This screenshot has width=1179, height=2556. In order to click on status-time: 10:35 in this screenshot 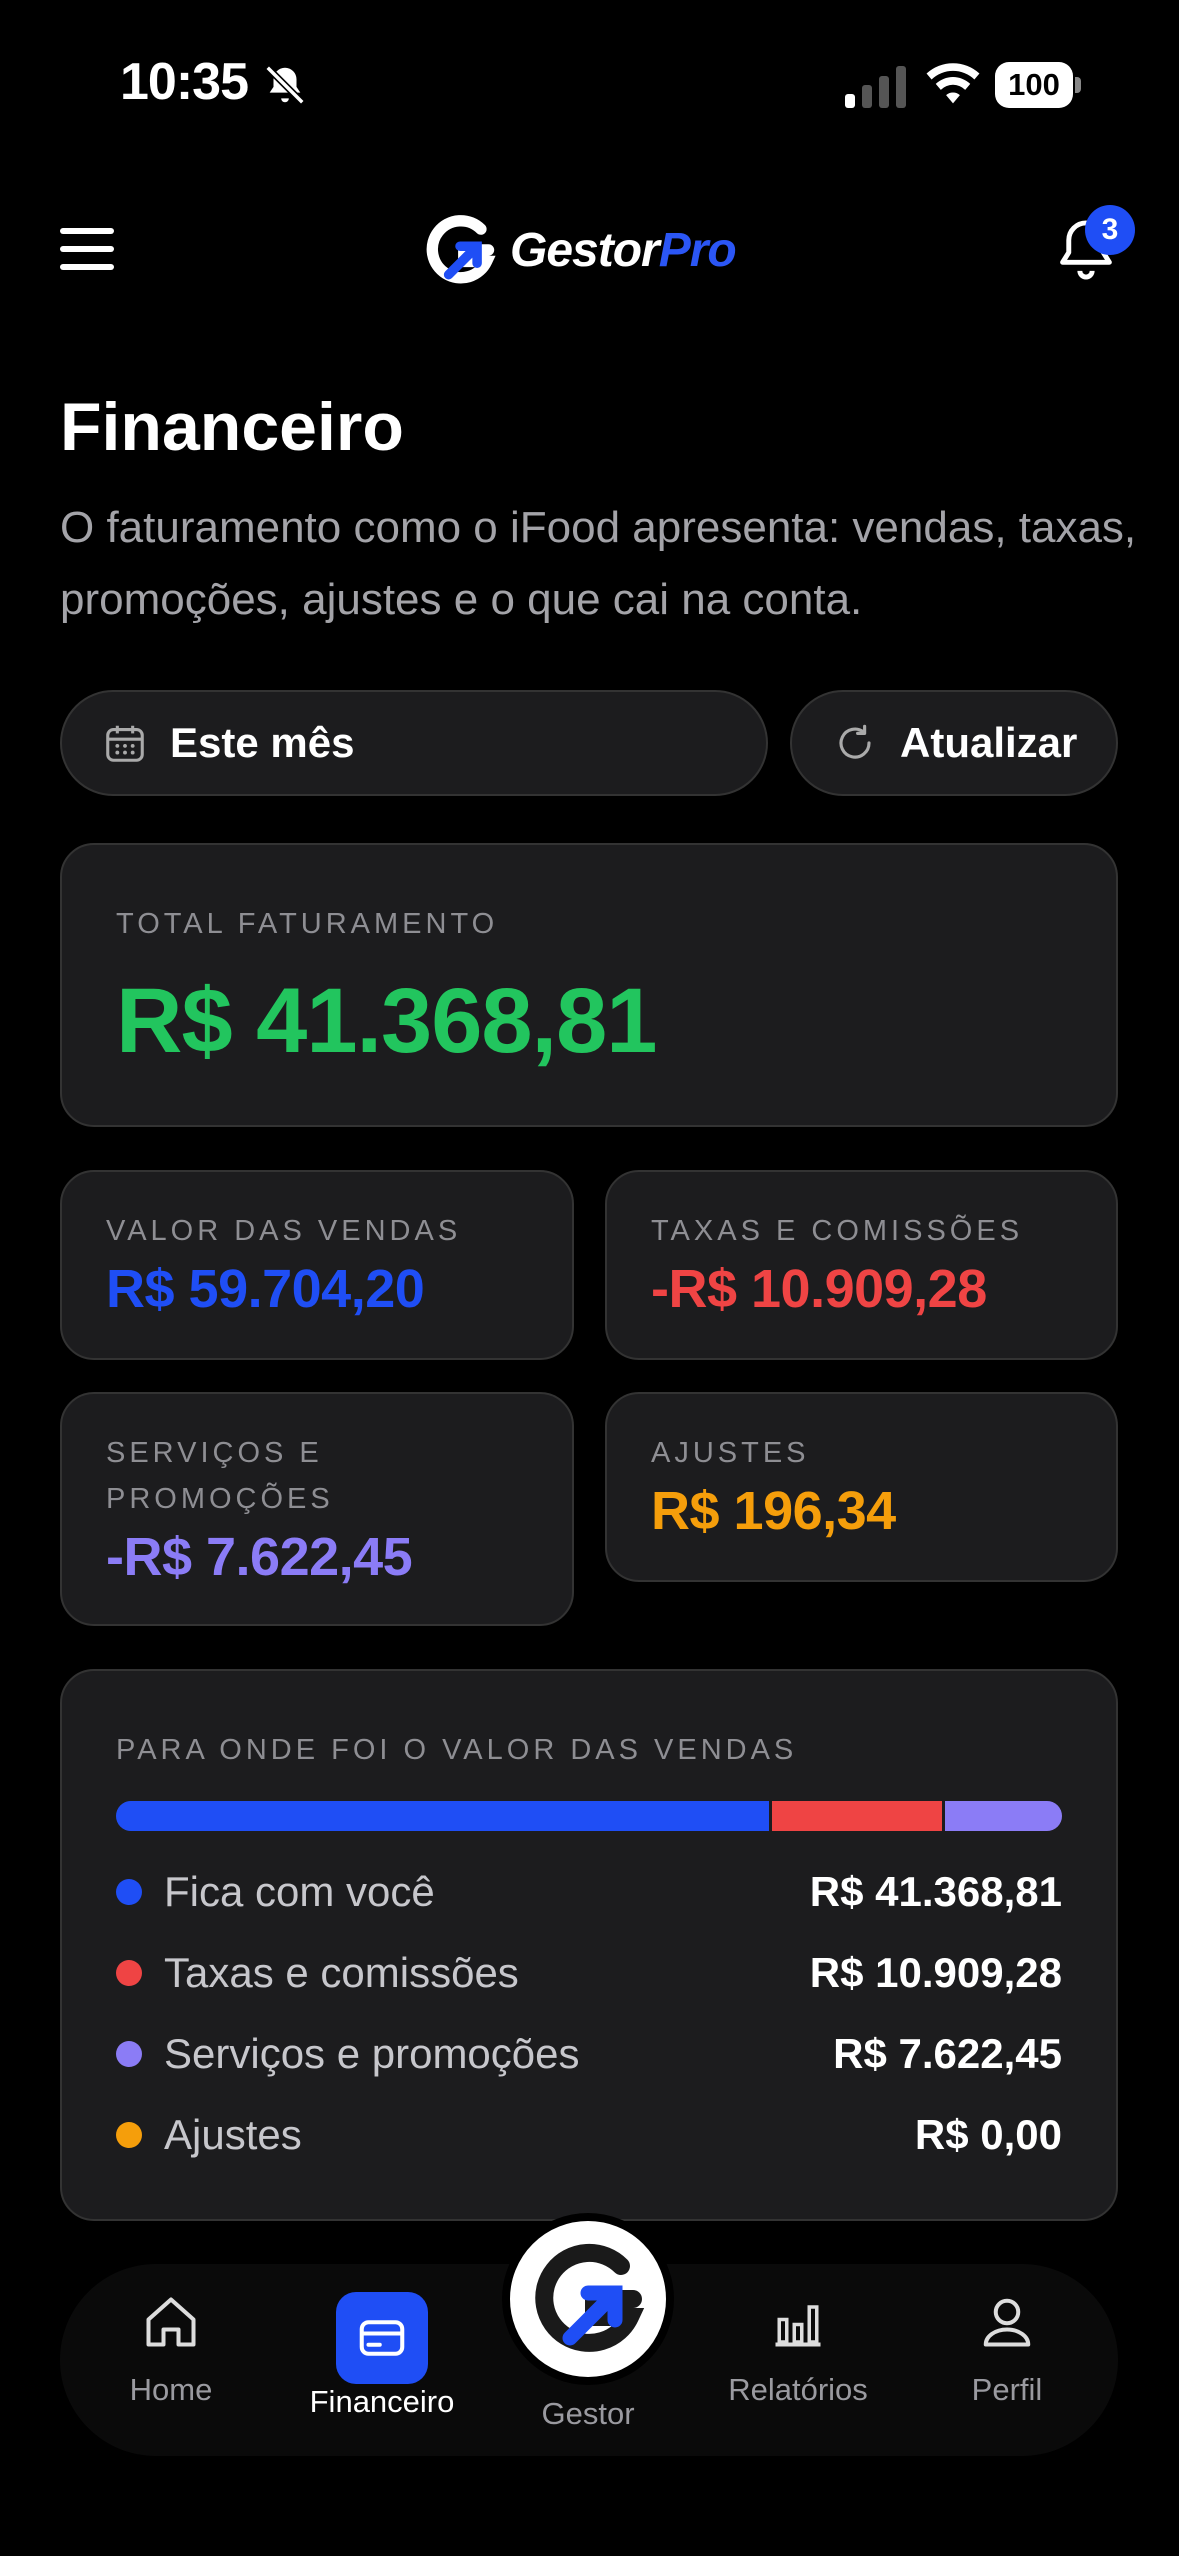, I will do `click(184, 82)`.